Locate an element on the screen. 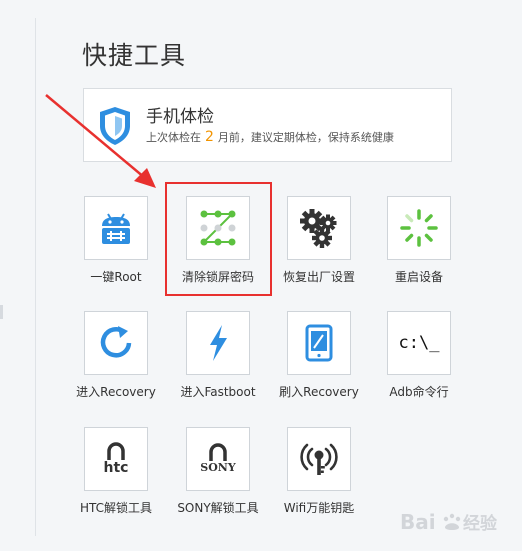 The width and height of the screenshot is (522, 551). svg-text: 经验 is located at coordinates (480, 523).